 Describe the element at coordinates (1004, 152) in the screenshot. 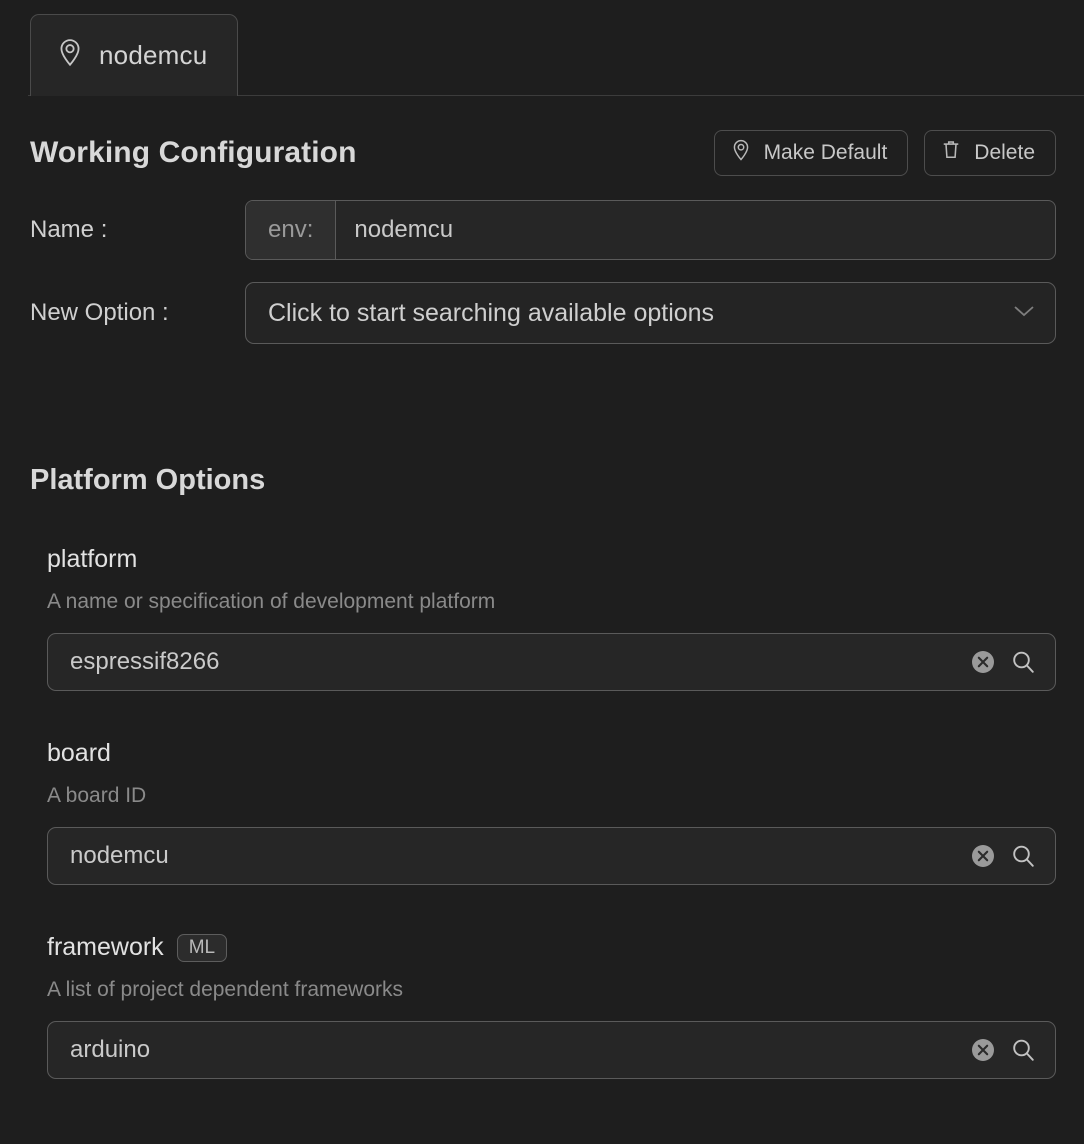

I see `delete-label: Delete` at that location.